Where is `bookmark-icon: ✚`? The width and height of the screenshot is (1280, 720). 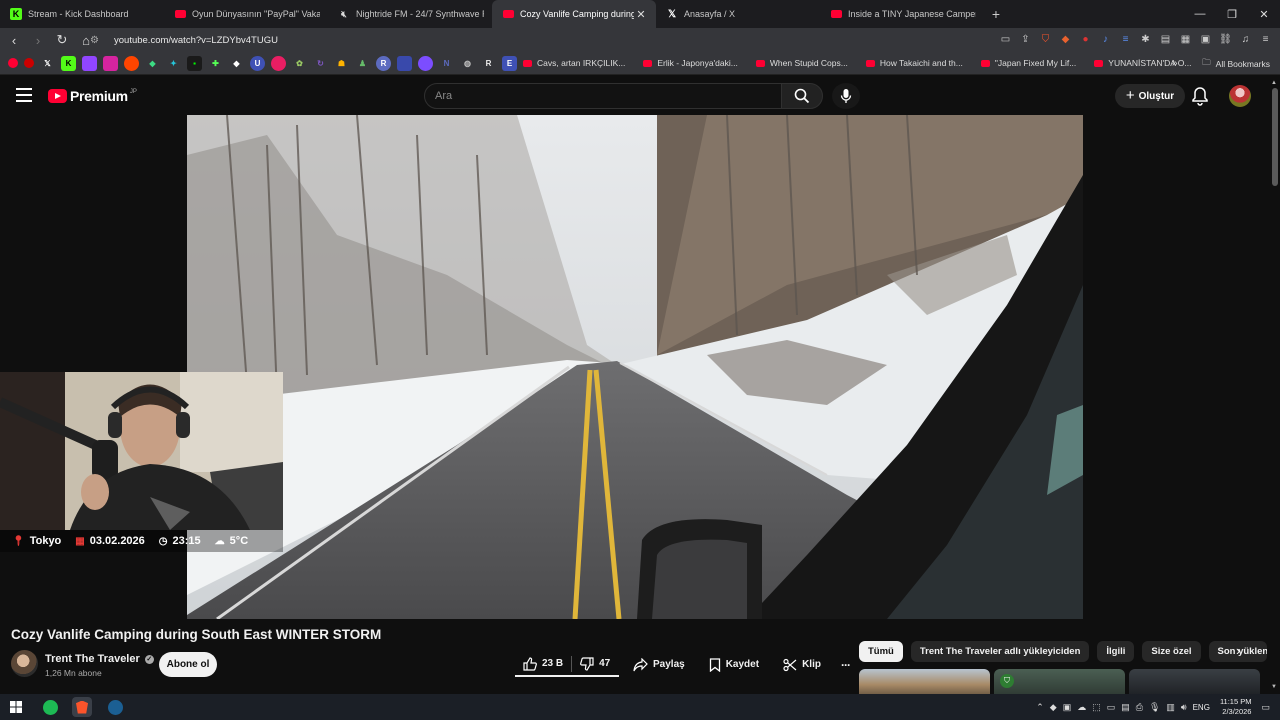
bookmark-icon: ✚ is located at coordinates (215, 63).